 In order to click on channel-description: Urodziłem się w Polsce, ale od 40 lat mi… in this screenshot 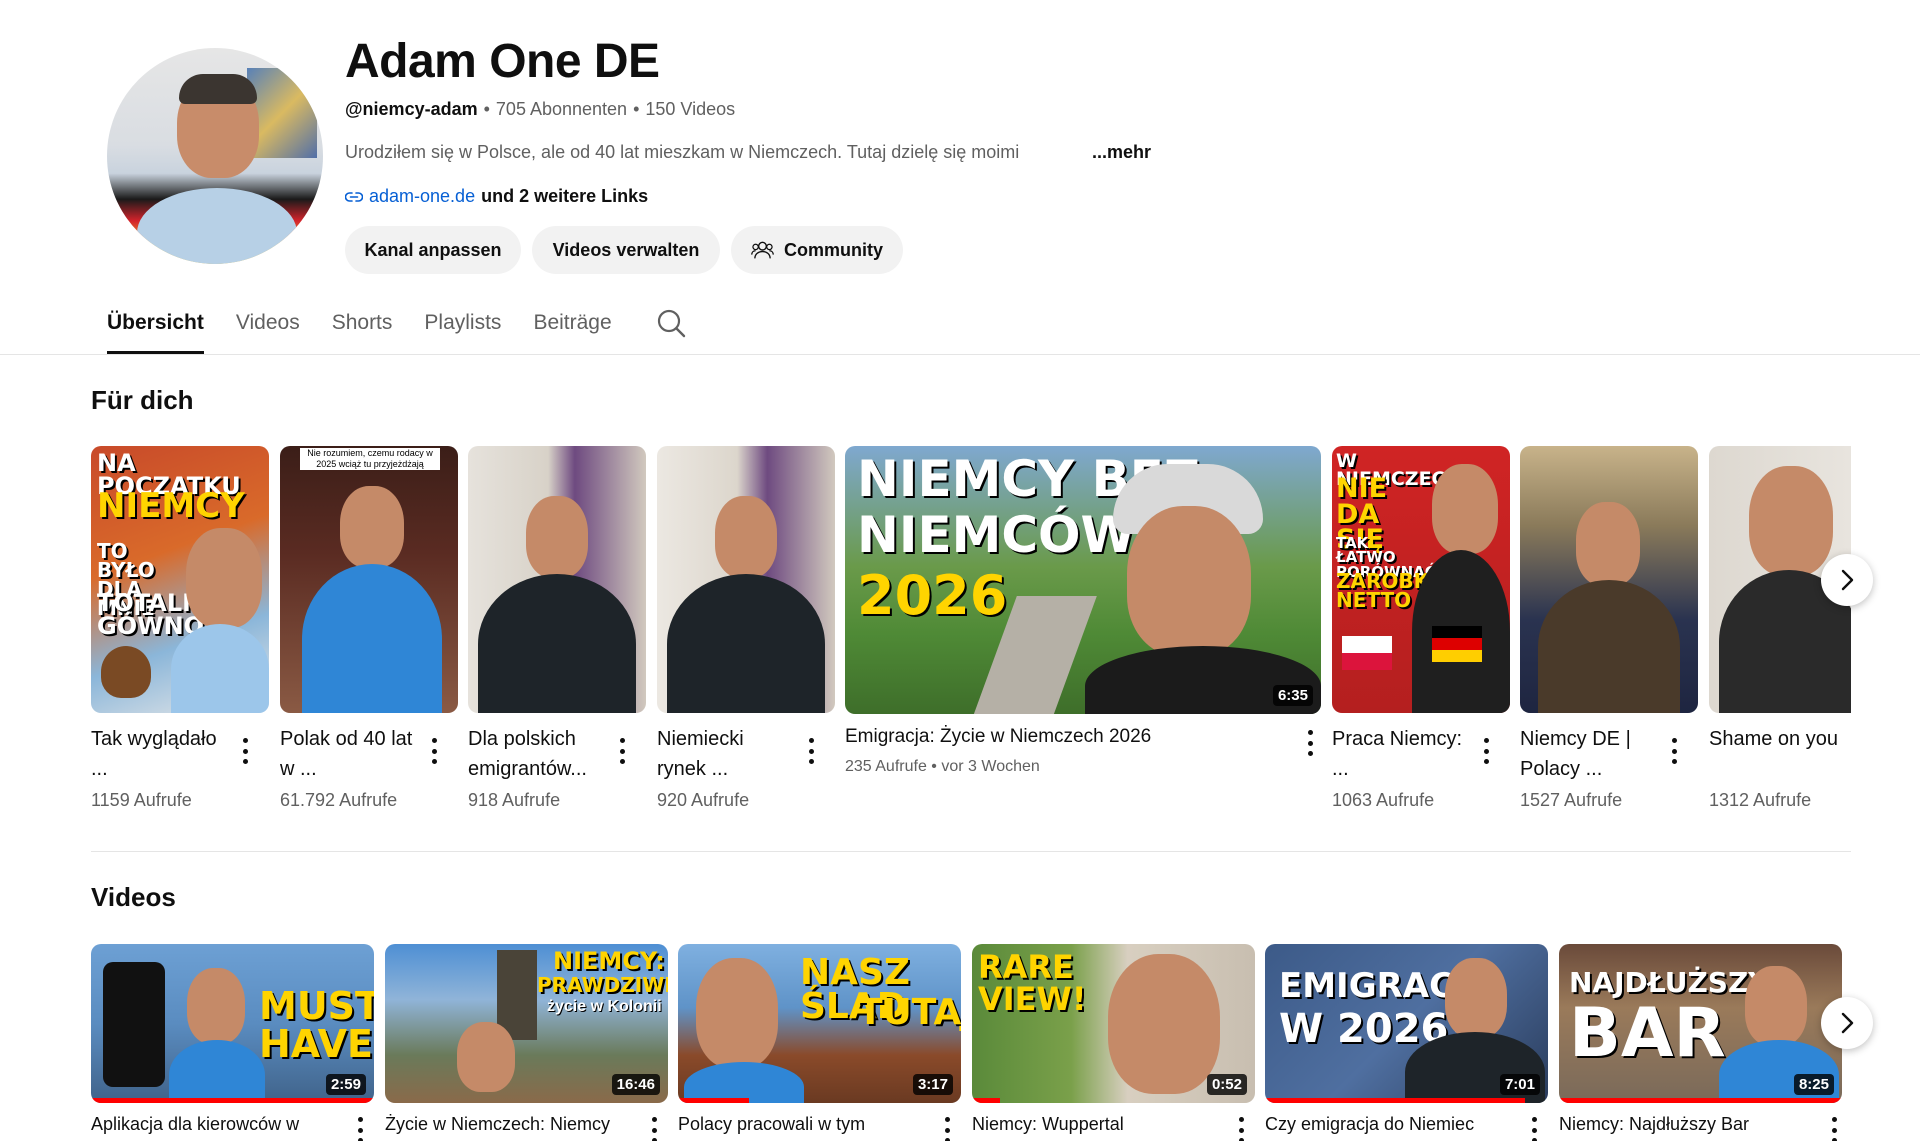, I will do `click(700, 152)`.